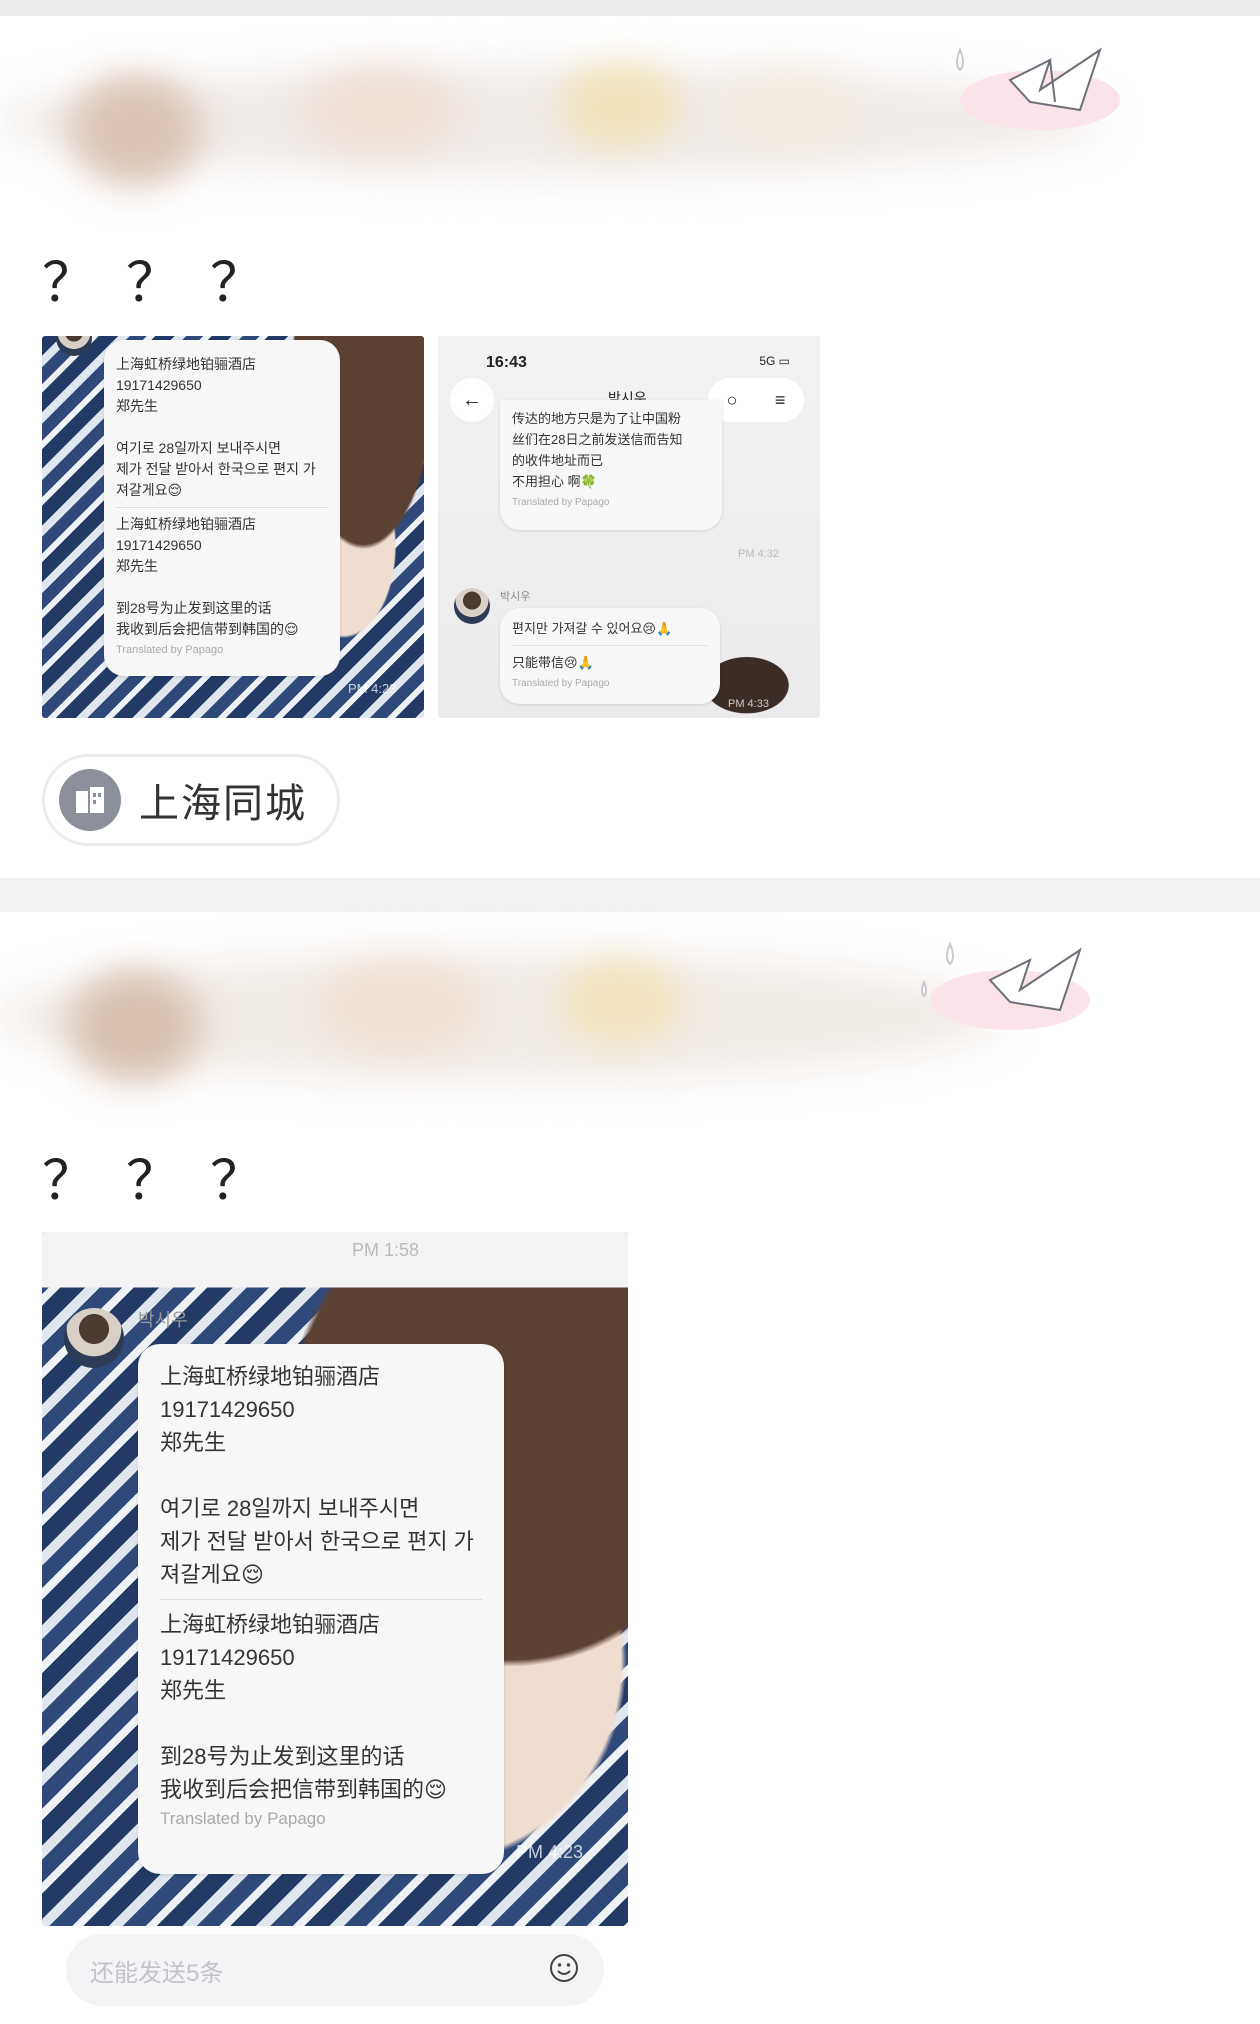 The image size is (1260, 2024). What do you see at coordinates (335, 1970) in the screenshot?
I see `comment-input: 还能发送5条` at bounding box center [335, 1970].